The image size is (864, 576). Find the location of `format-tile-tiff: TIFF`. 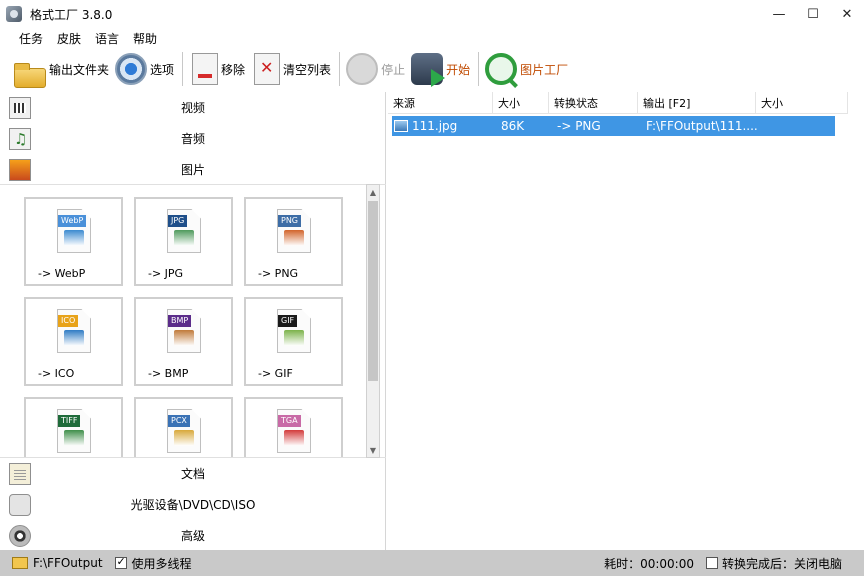

format-tile-tiff: TIFF is located at coordinates (73, 427).